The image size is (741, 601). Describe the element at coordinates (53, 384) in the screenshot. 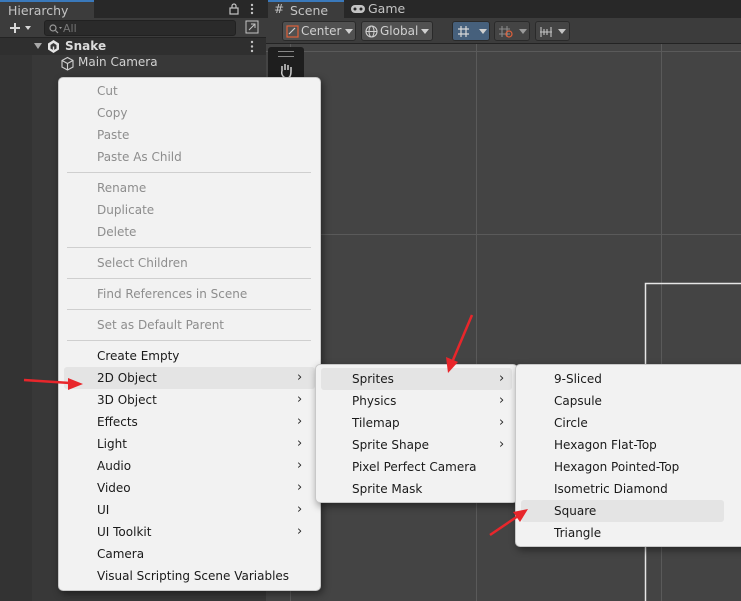

I see `annotation-arrow-2d-object` at that location.